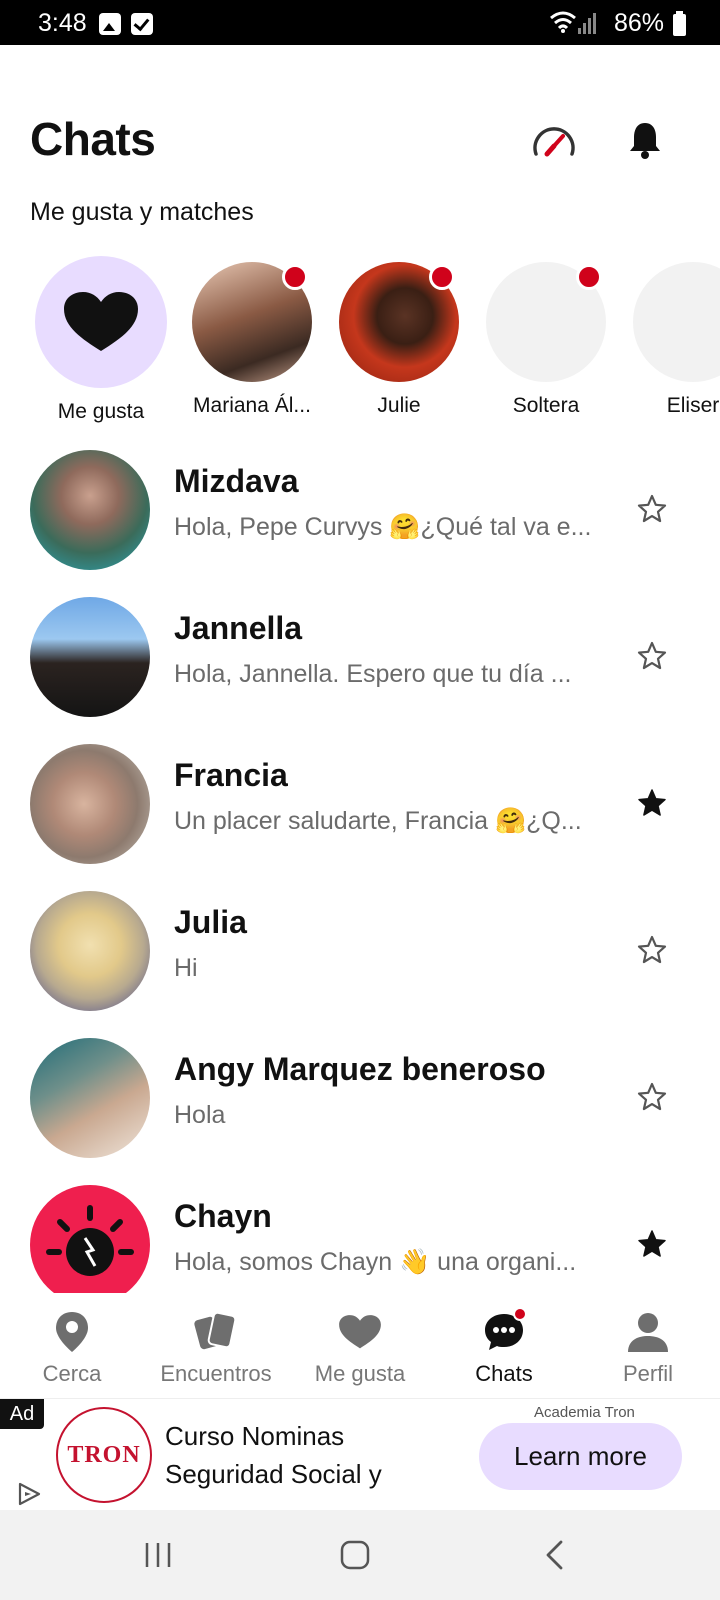 The image size is (720, 1600). What do you see at coordinates (273, 1455) in the screenshot?
I see `ad-title: Curso Nominas Seguridad Social y` at bounding box center [273, 1455].